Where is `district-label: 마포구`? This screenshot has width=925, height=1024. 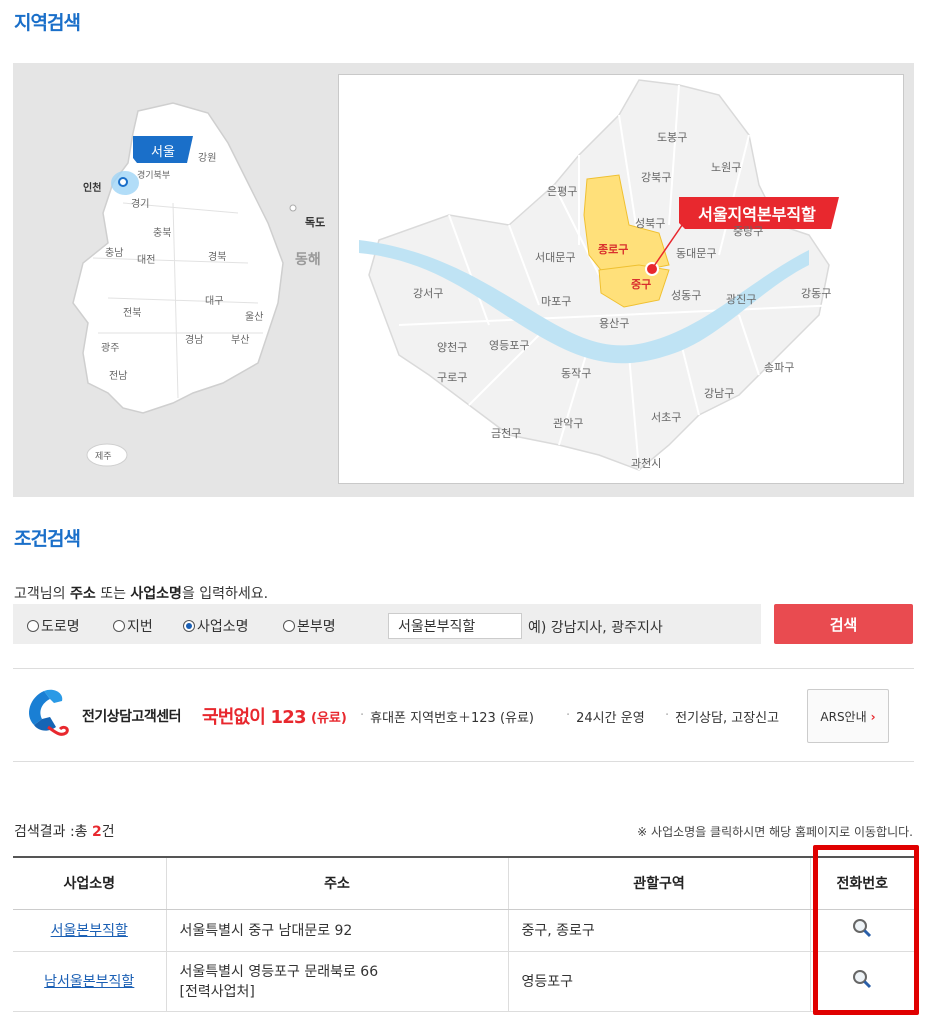 district-label: 마포구 is located at coordinates (556, 301).